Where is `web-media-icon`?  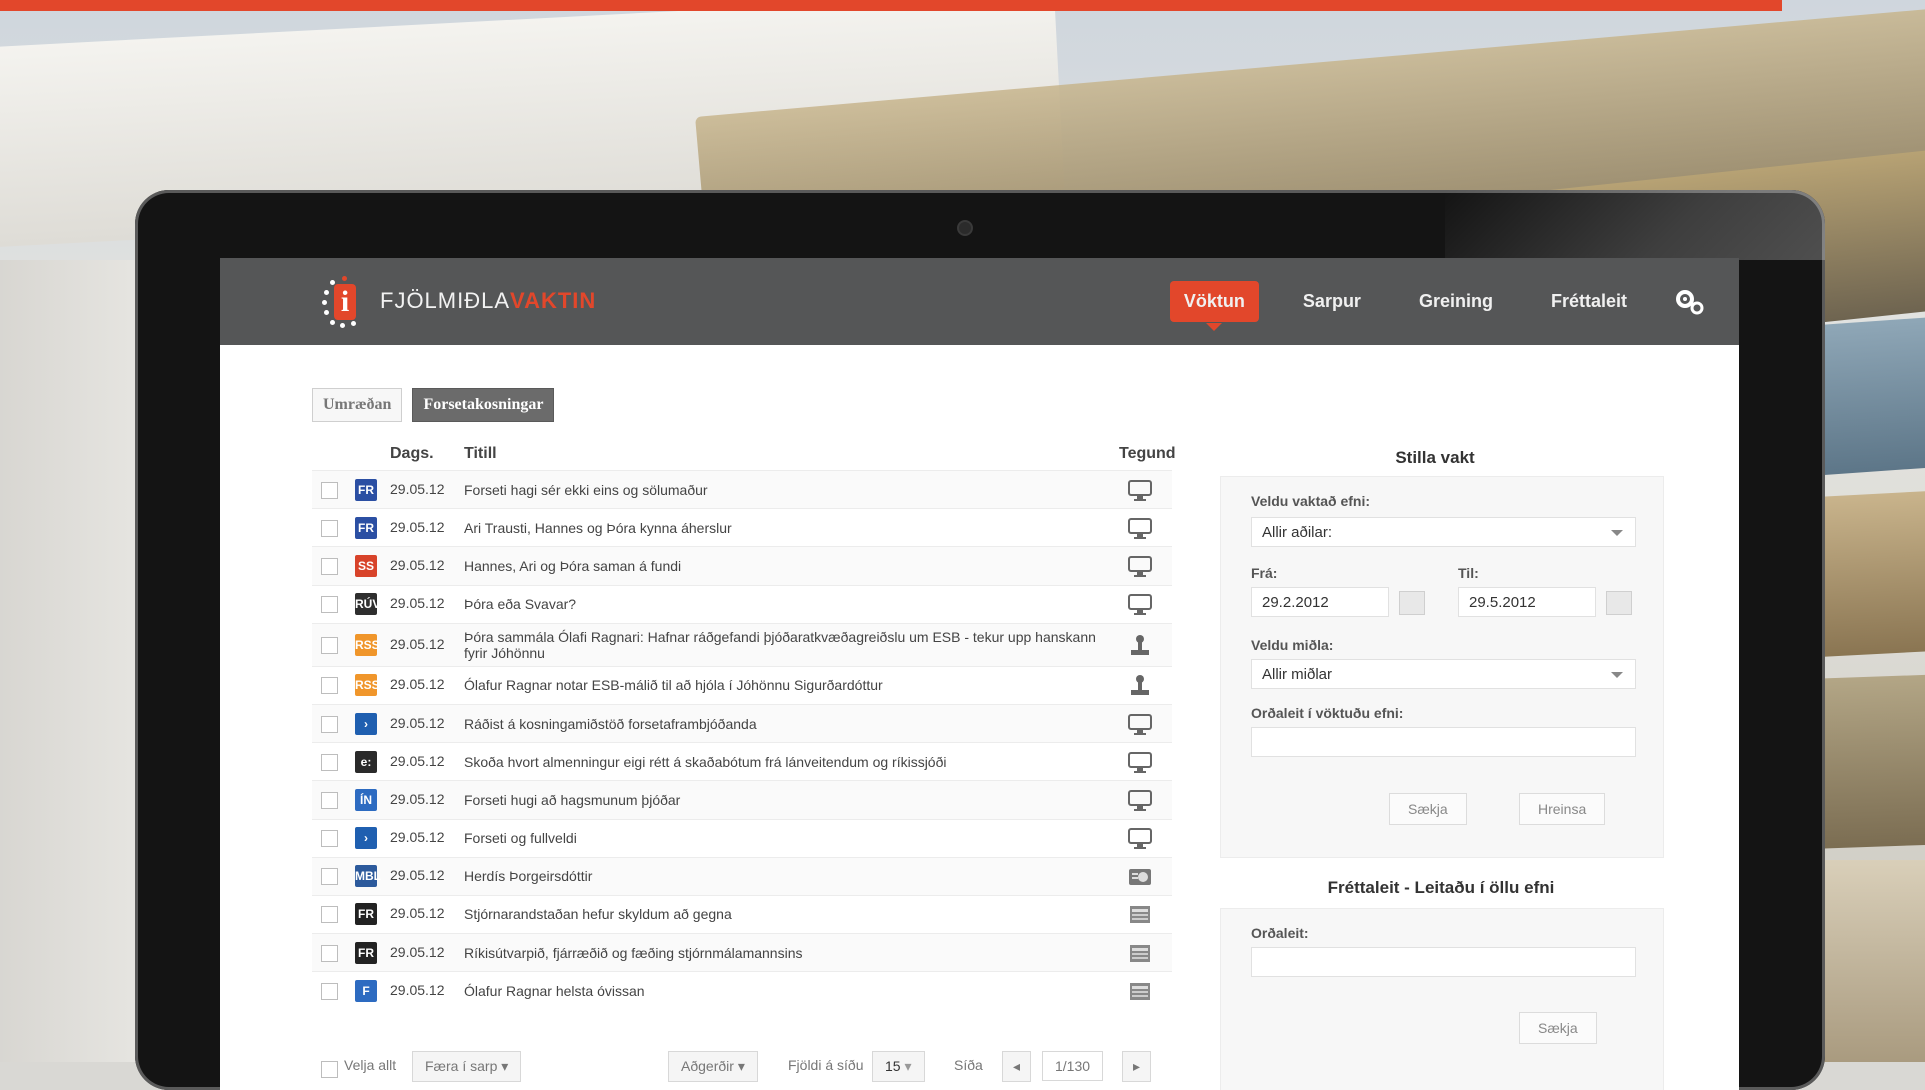
web-media-icon is located at coordinates (1140, 645).